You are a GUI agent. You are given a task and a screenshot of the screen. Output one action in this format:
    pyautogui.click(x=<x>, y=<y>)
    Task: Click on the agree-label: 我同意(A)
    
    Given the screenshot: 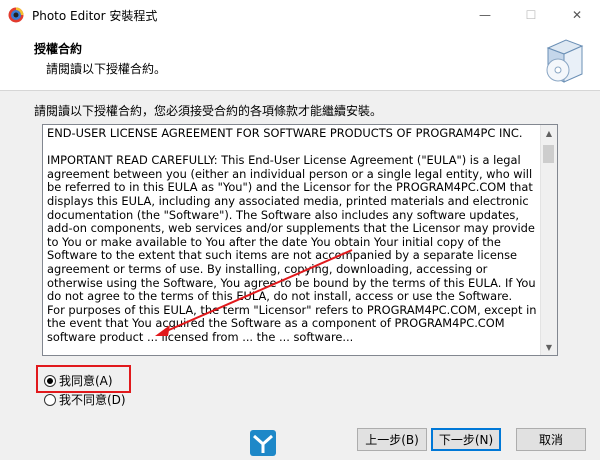 What is the action you would take?
    pyautogui.click(x=86, y=380)
    